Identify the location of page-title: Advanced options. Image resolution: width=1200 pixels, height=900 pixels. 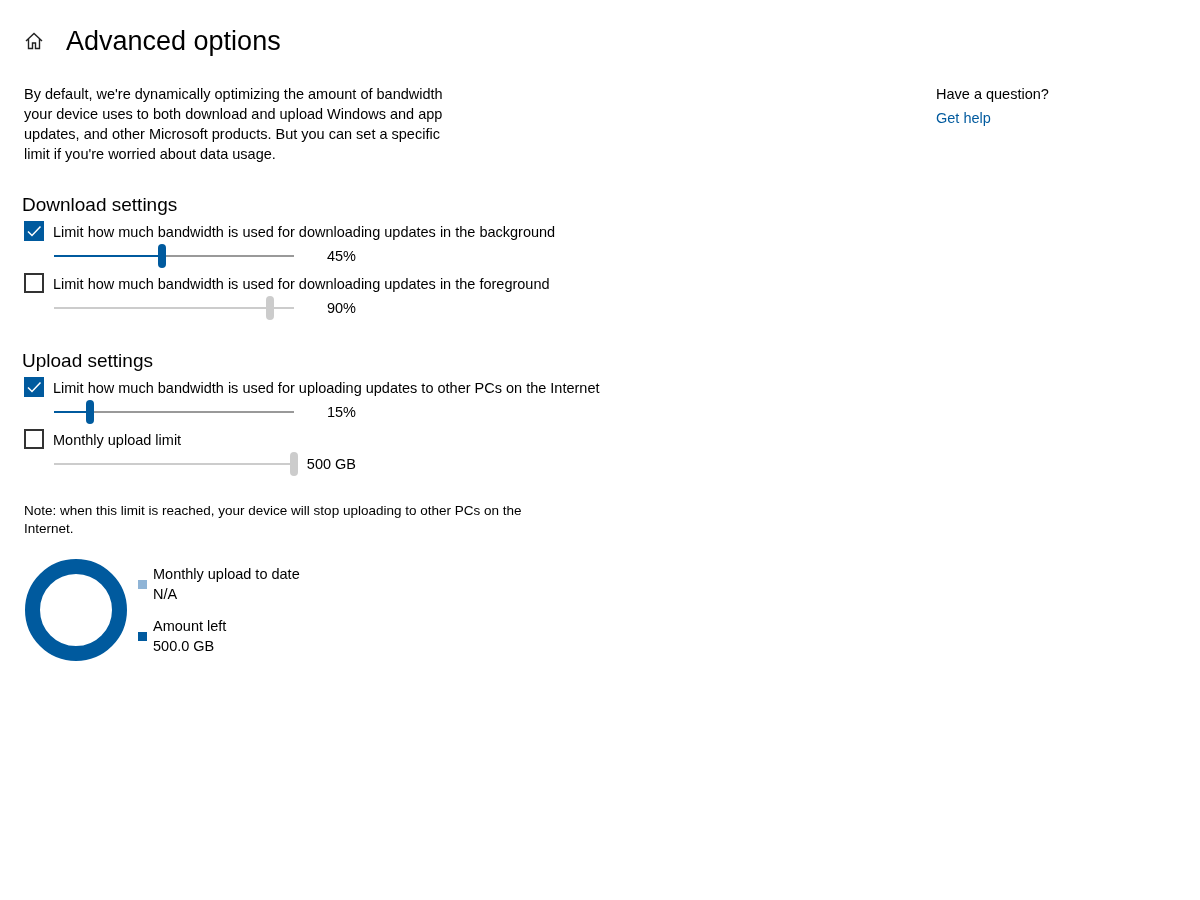
(173, 41).